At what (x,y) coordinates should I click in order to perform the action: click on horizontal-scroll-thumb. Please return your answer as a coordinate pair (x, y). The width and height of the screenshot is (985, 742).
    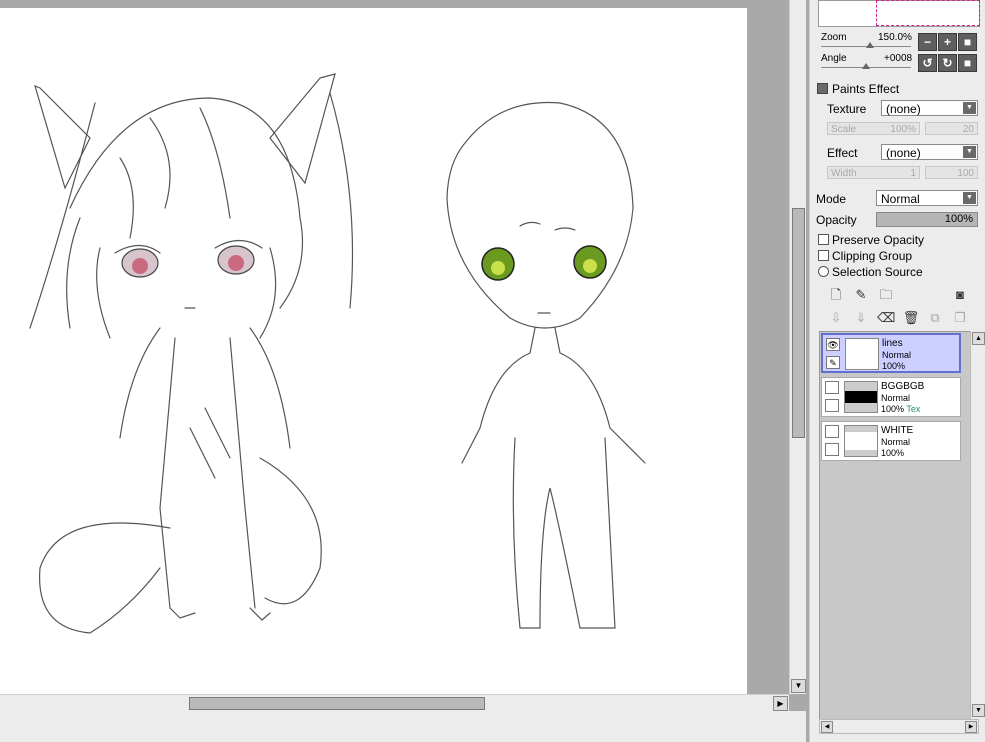
    Looking at the image, I should click on (337, 703).